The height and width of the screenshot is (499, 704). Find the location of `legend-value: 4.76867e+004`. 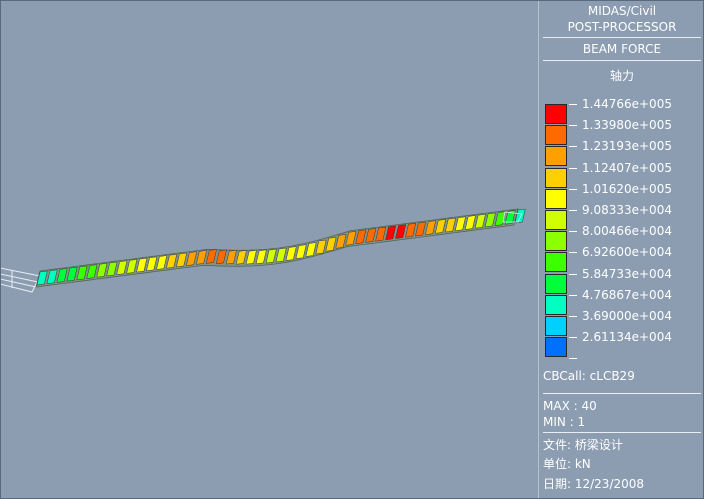

legend-value: 4.76867e+004 is located at coordinates (627, 294).